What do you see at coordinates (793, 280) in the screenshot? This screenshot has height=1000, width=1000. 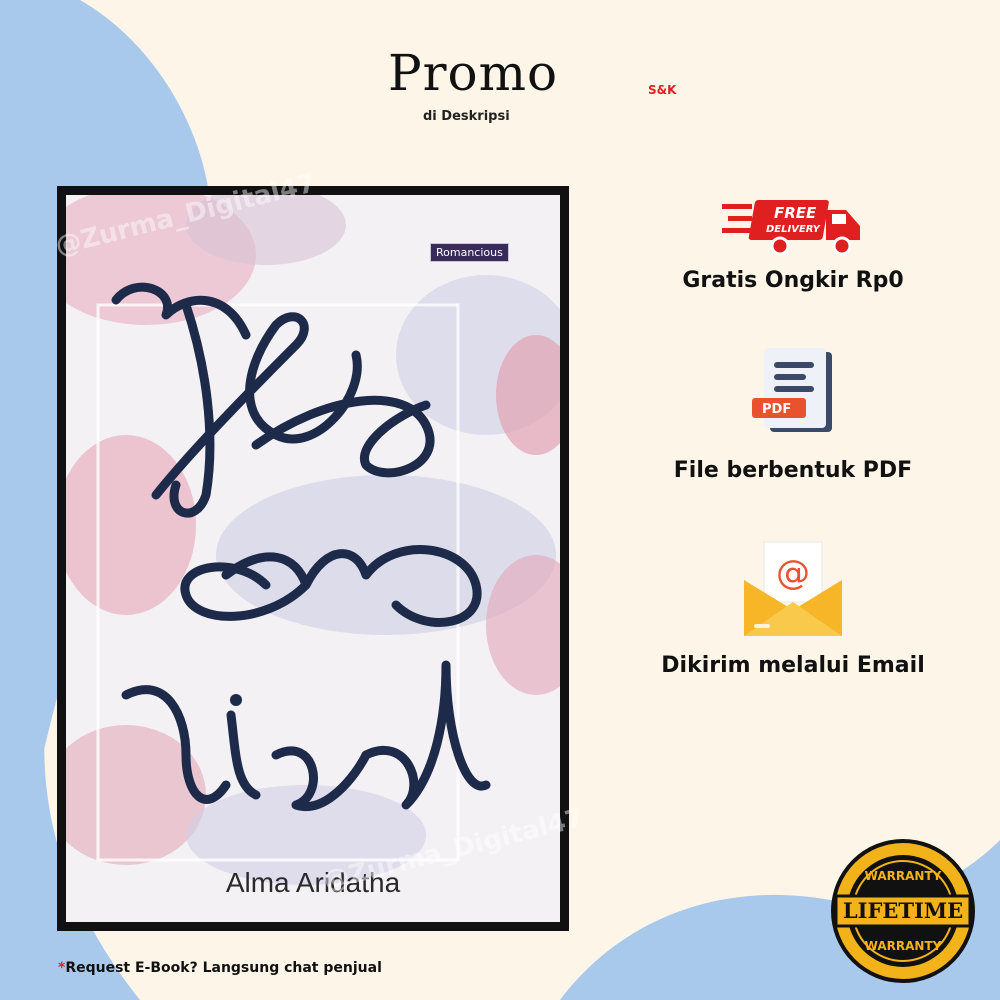 I see `feature-free-shipping: Gratis Ongkir Rp0` at bounding box center [793, 280].